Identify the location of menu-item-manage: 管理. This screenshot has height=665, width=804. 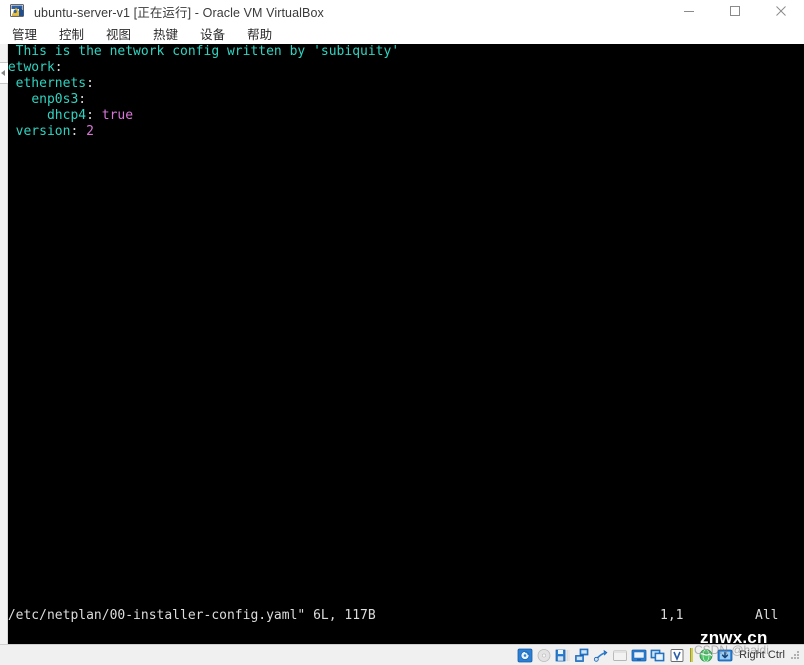
(24, 33).